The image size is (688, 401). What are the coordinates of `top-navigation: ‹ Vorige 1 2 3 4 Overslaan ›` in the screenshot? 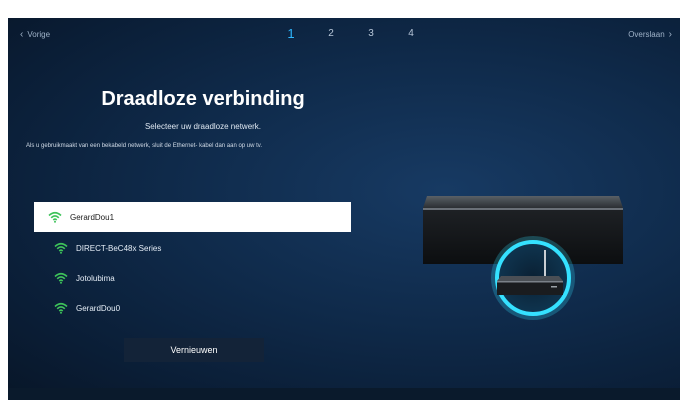 It's located at (344, 36).